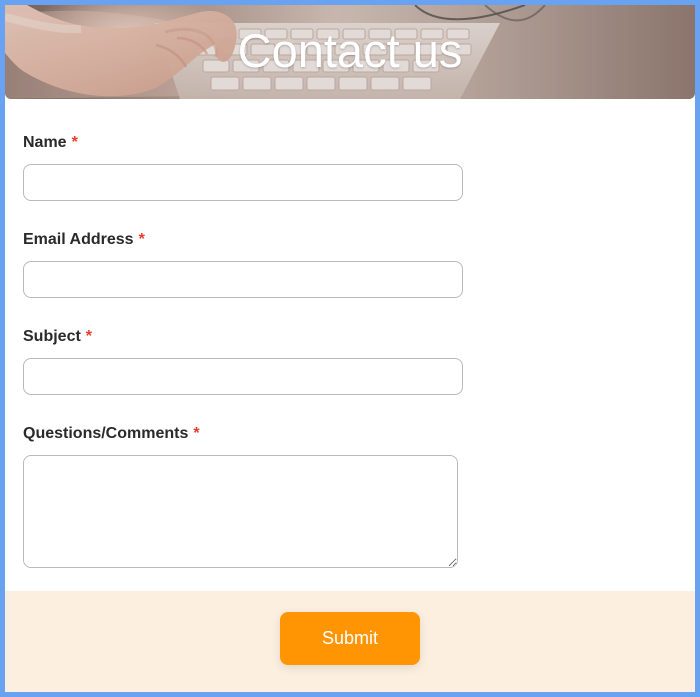 The height and width of the screenshot is (697, 700). Describe the element at coordinates (45, 142) in the screenshot. I see `name-label-text: Name` at that location.